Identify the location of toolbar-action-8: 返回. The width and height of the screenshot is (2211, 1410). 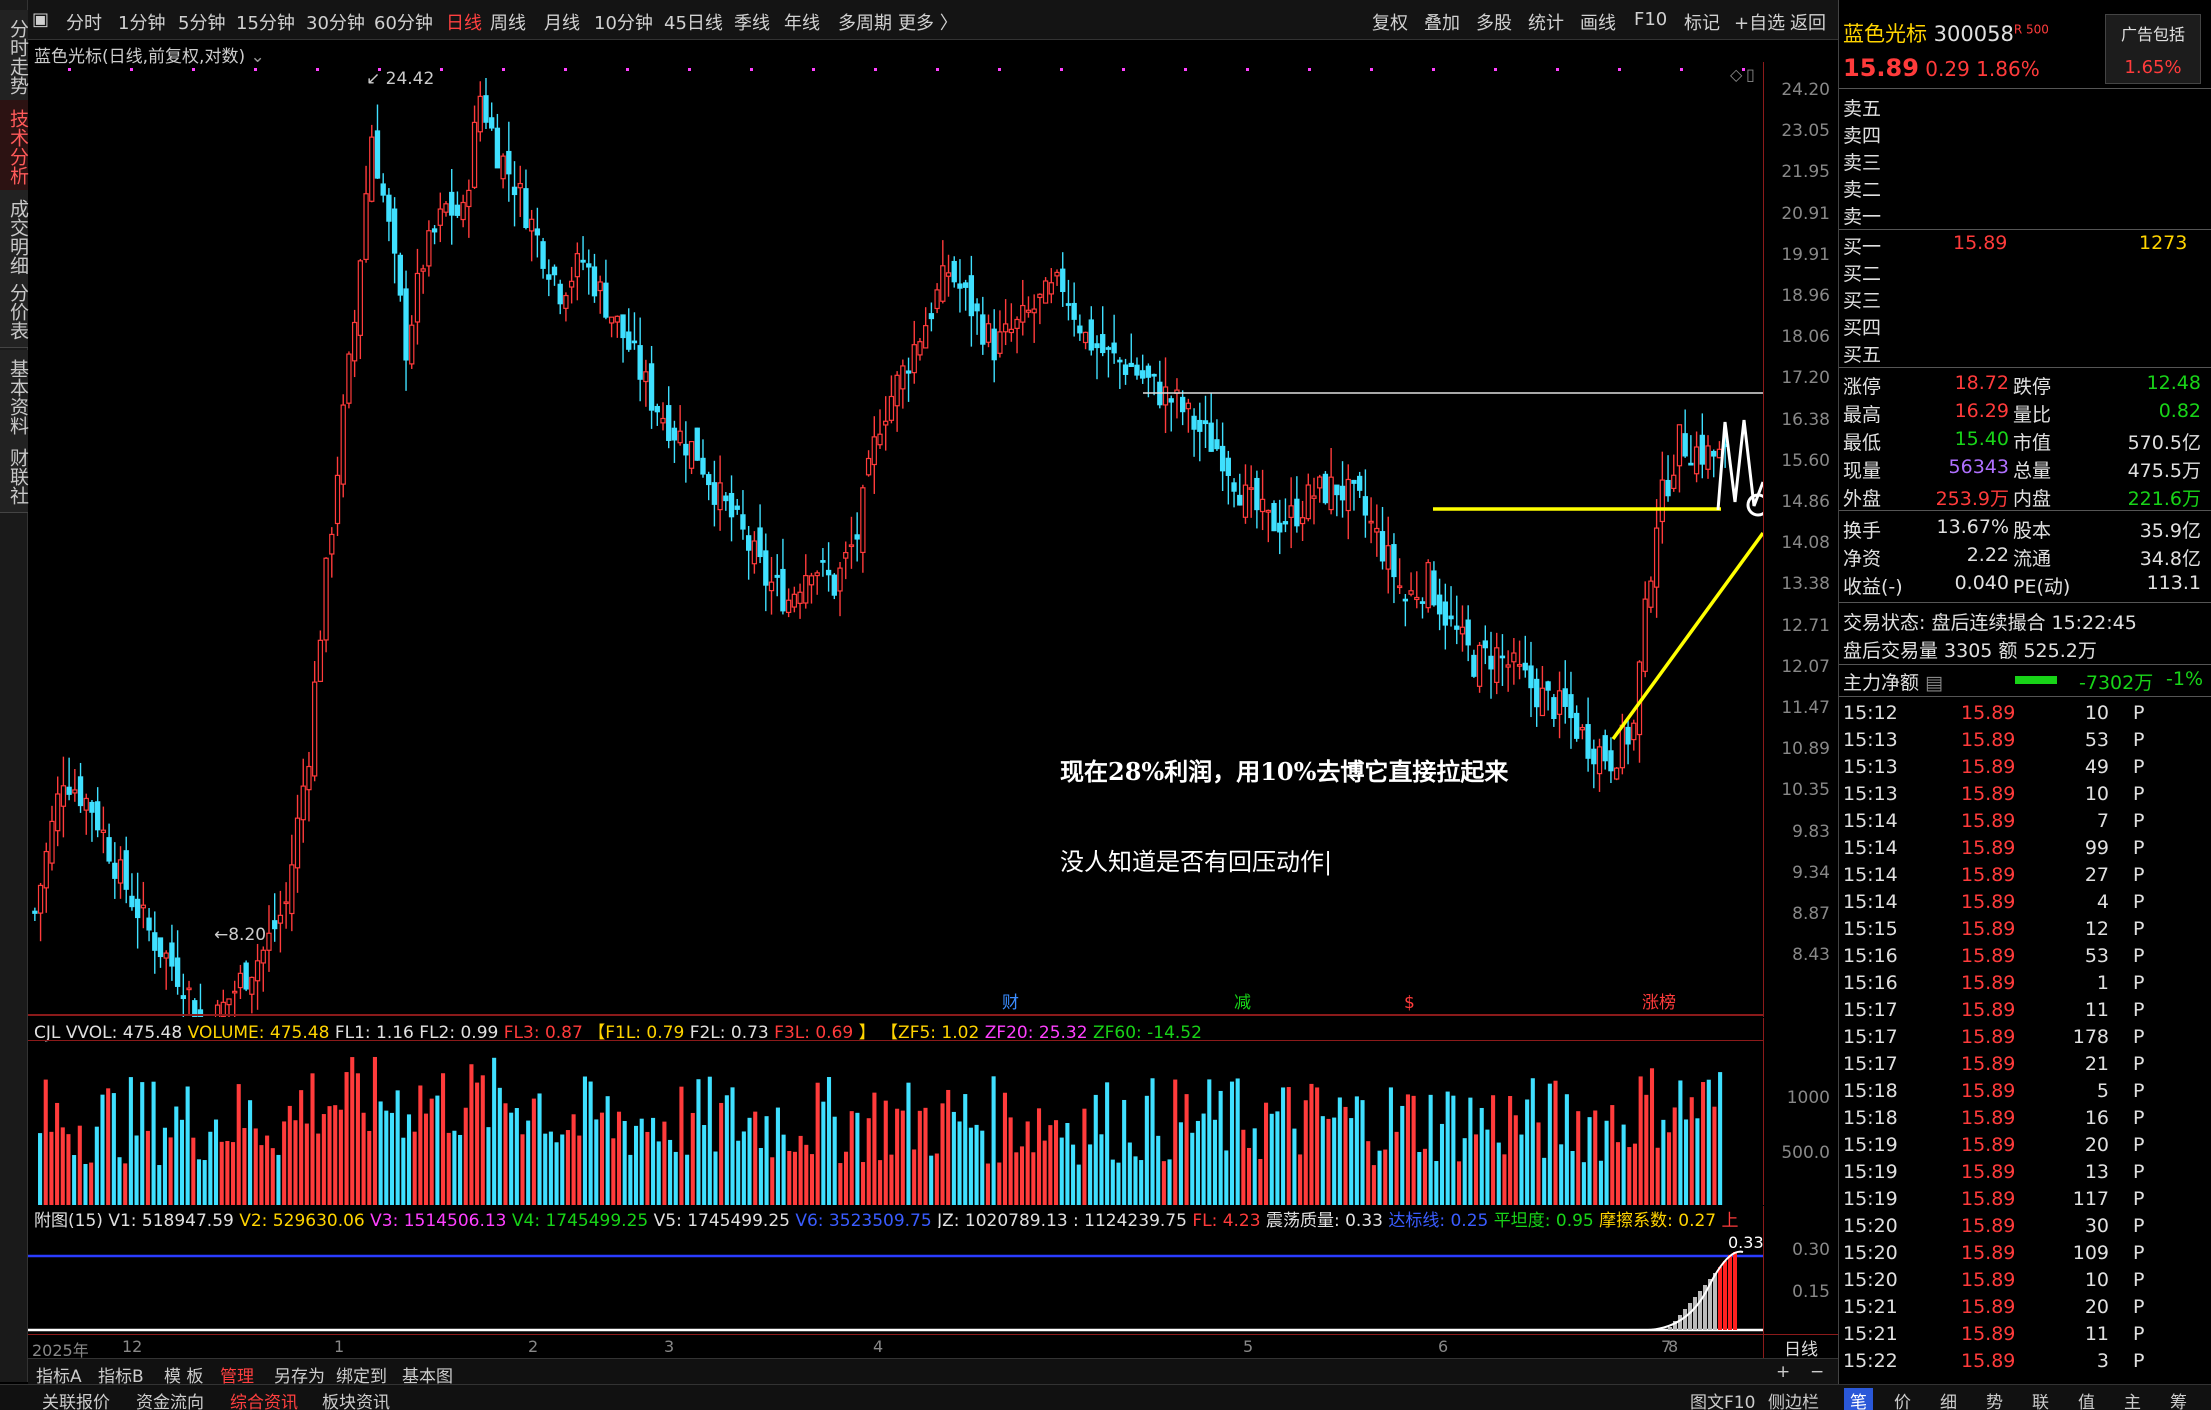
(1808, 22).